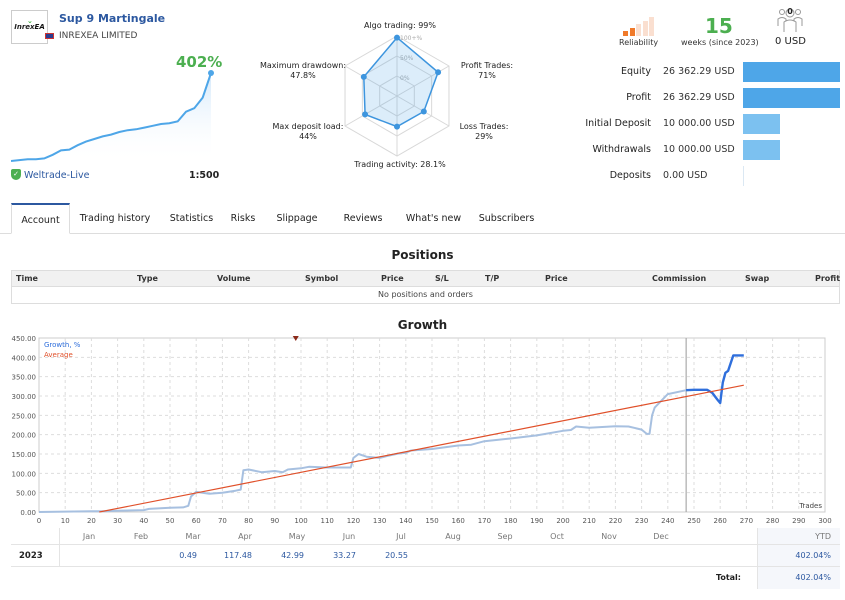  What do you see at coordinates (147, 278) in the screenshot?
I see `column-header: Type` at bounding box center [147, 278].